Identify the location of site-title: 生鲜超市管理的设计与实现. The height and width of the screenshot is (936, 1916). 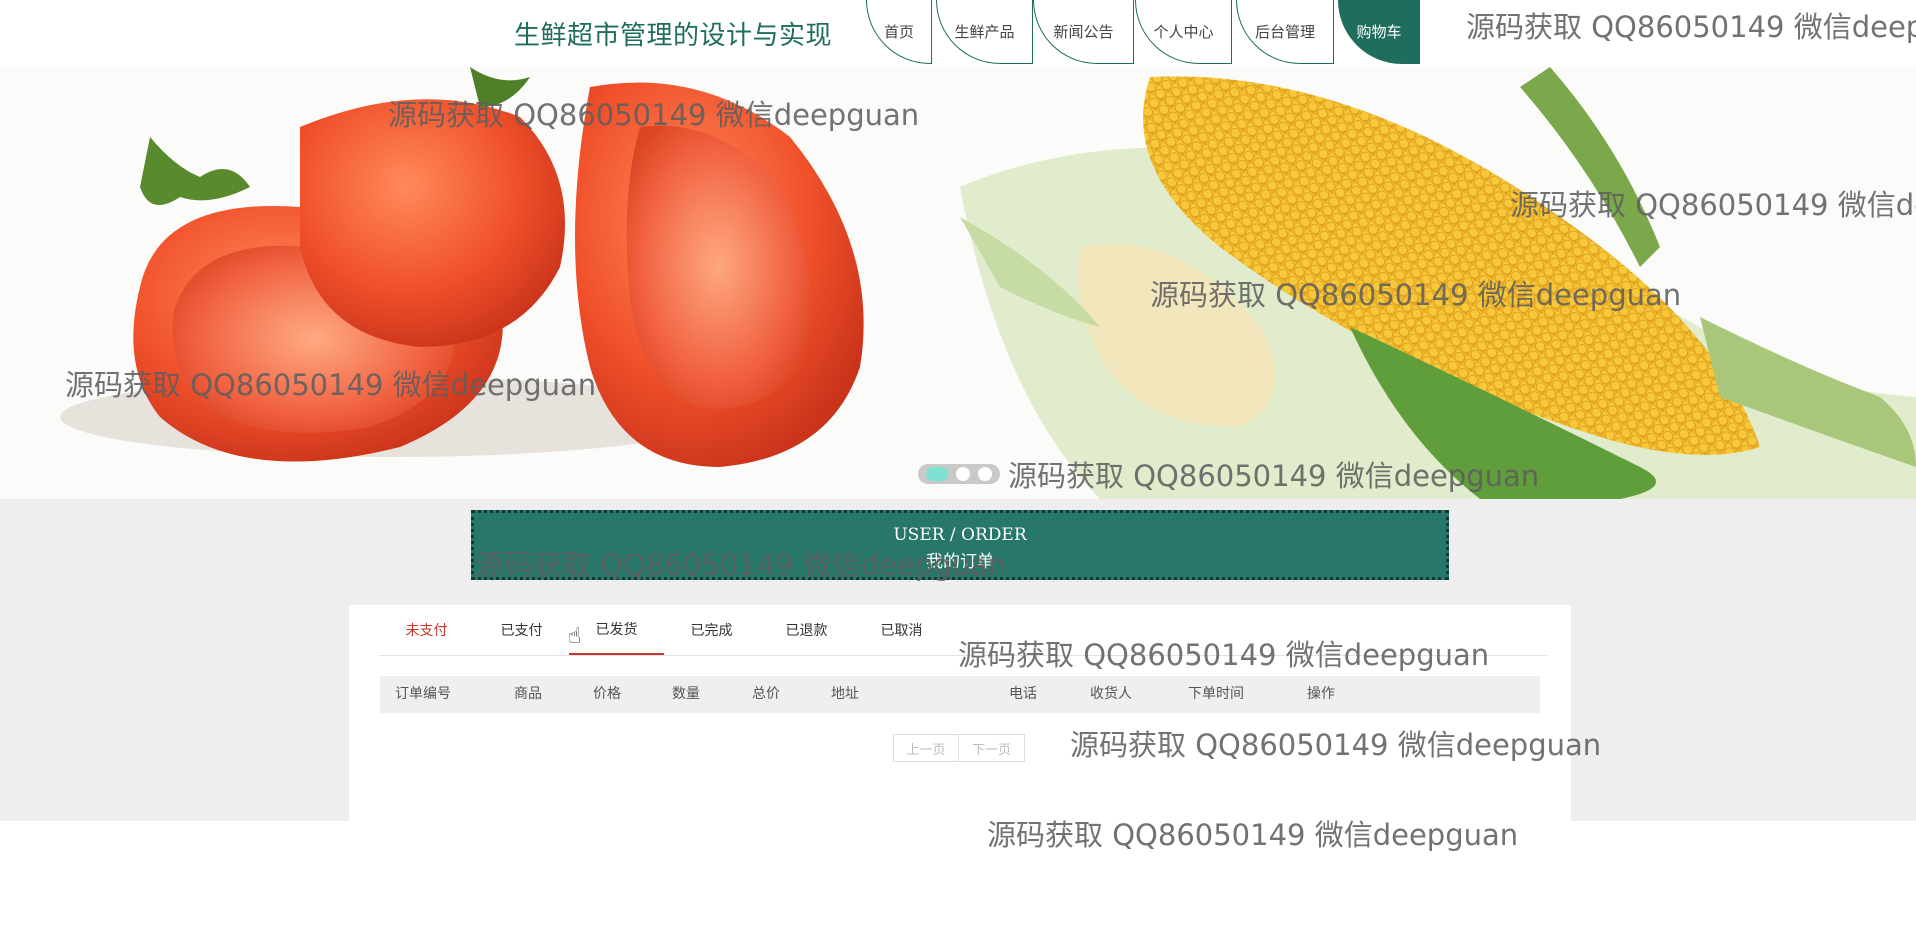
(673, 36).